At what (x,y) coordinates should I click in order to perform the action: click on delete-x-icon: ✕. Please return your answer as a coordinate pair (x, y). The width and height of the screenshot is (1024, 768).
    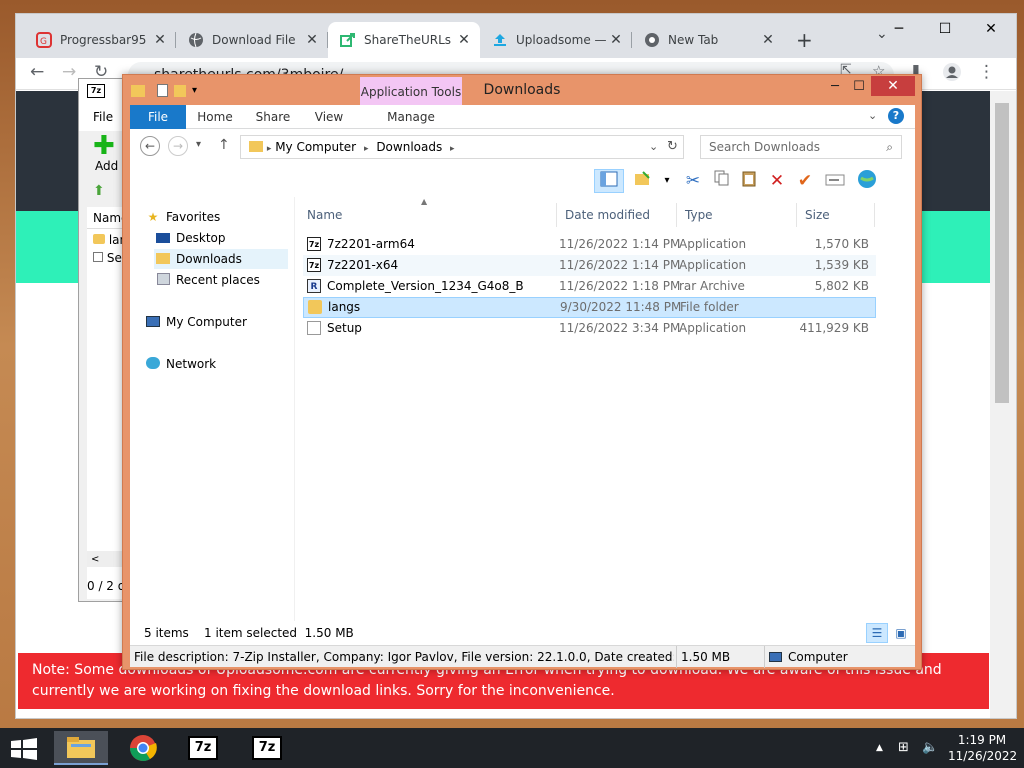
    Looking at the image, I should click on (777, 181).